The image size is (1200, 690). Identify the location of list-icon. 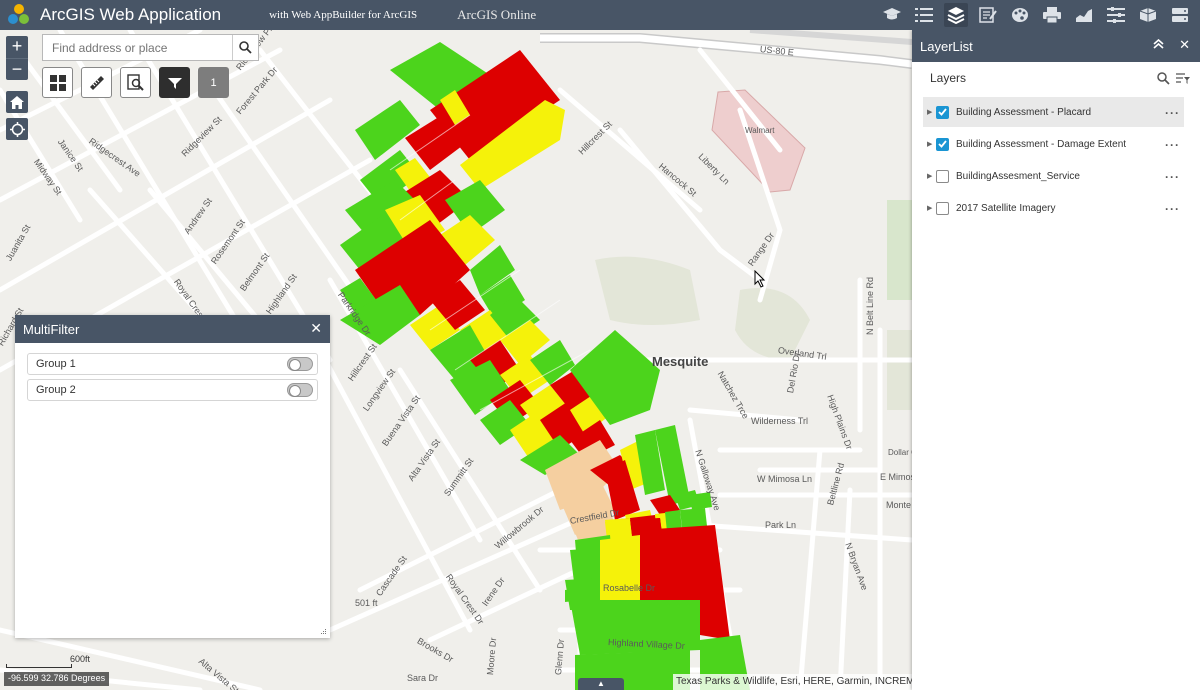
(924, 15).